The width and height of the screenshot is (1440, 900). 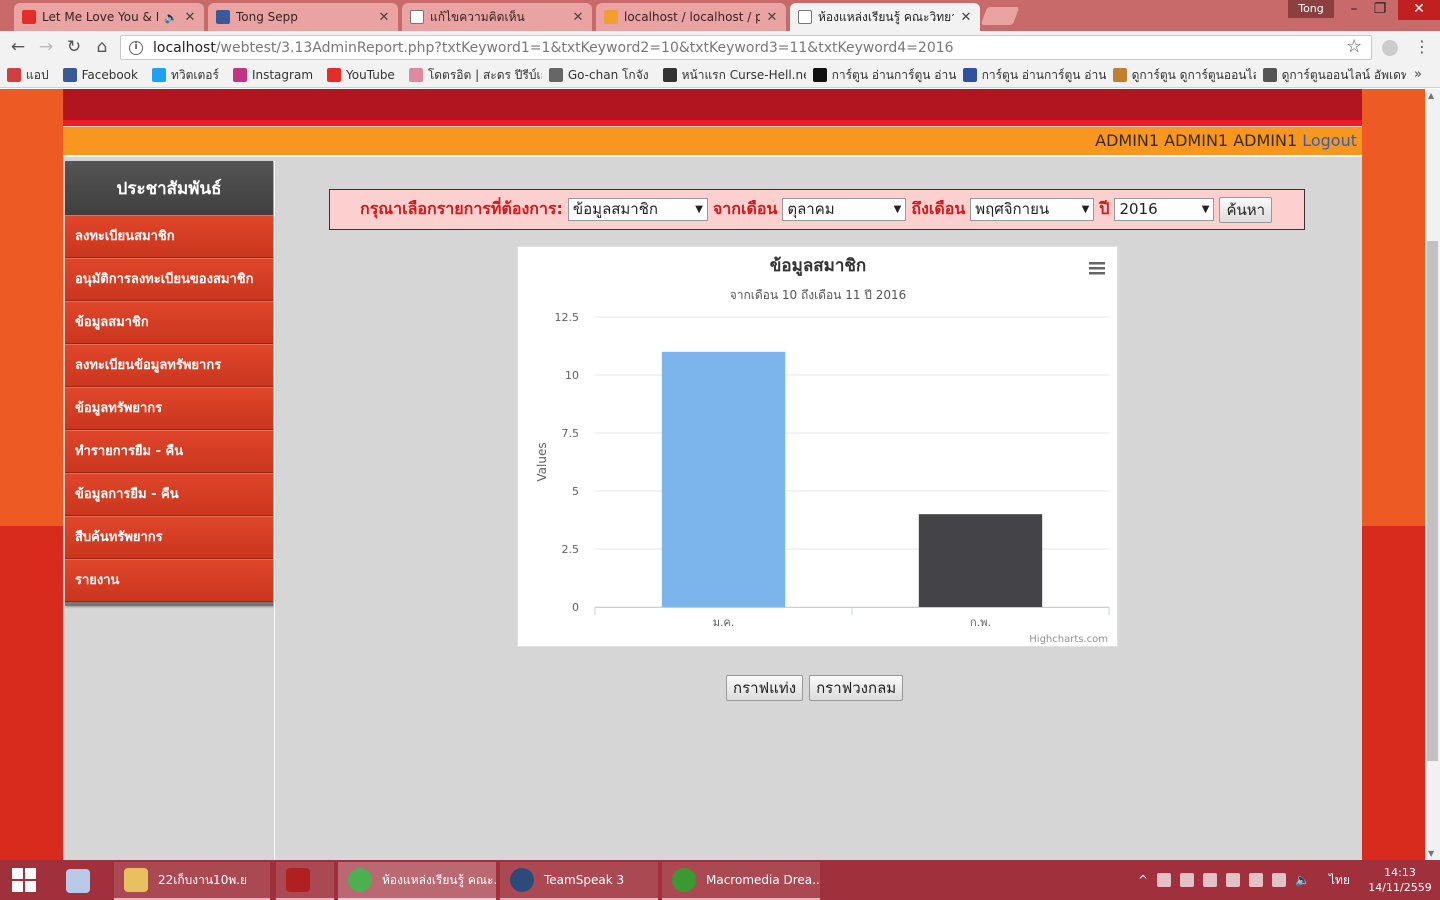 I want to click on sidebar-item-approve-registration: อนุมัติการลงทะเบียนของสมาชิก, so click(x=169, y=279).